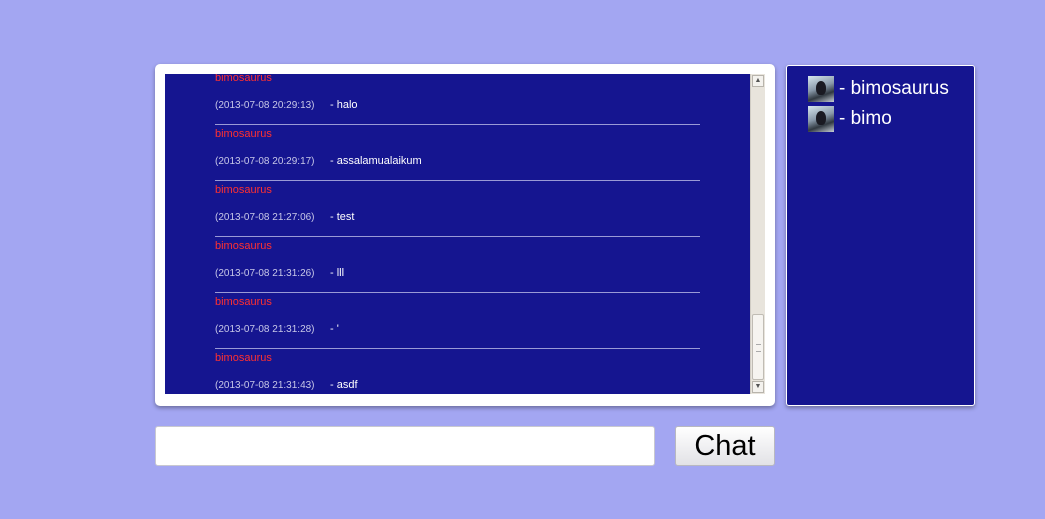 The width and height of the screenshot is (1045, 519). What do you see at coordinates (457, 371) in the screenshot?
I see `chat-message: bimosaurus (2013-07-08 21:31:43) - asdf` at bounding box center [457, 371].